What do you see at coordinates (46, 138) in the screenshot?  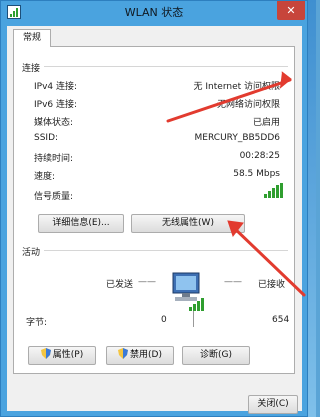 I see `ssid-label: SSID:` at bounding box center [46, 138].